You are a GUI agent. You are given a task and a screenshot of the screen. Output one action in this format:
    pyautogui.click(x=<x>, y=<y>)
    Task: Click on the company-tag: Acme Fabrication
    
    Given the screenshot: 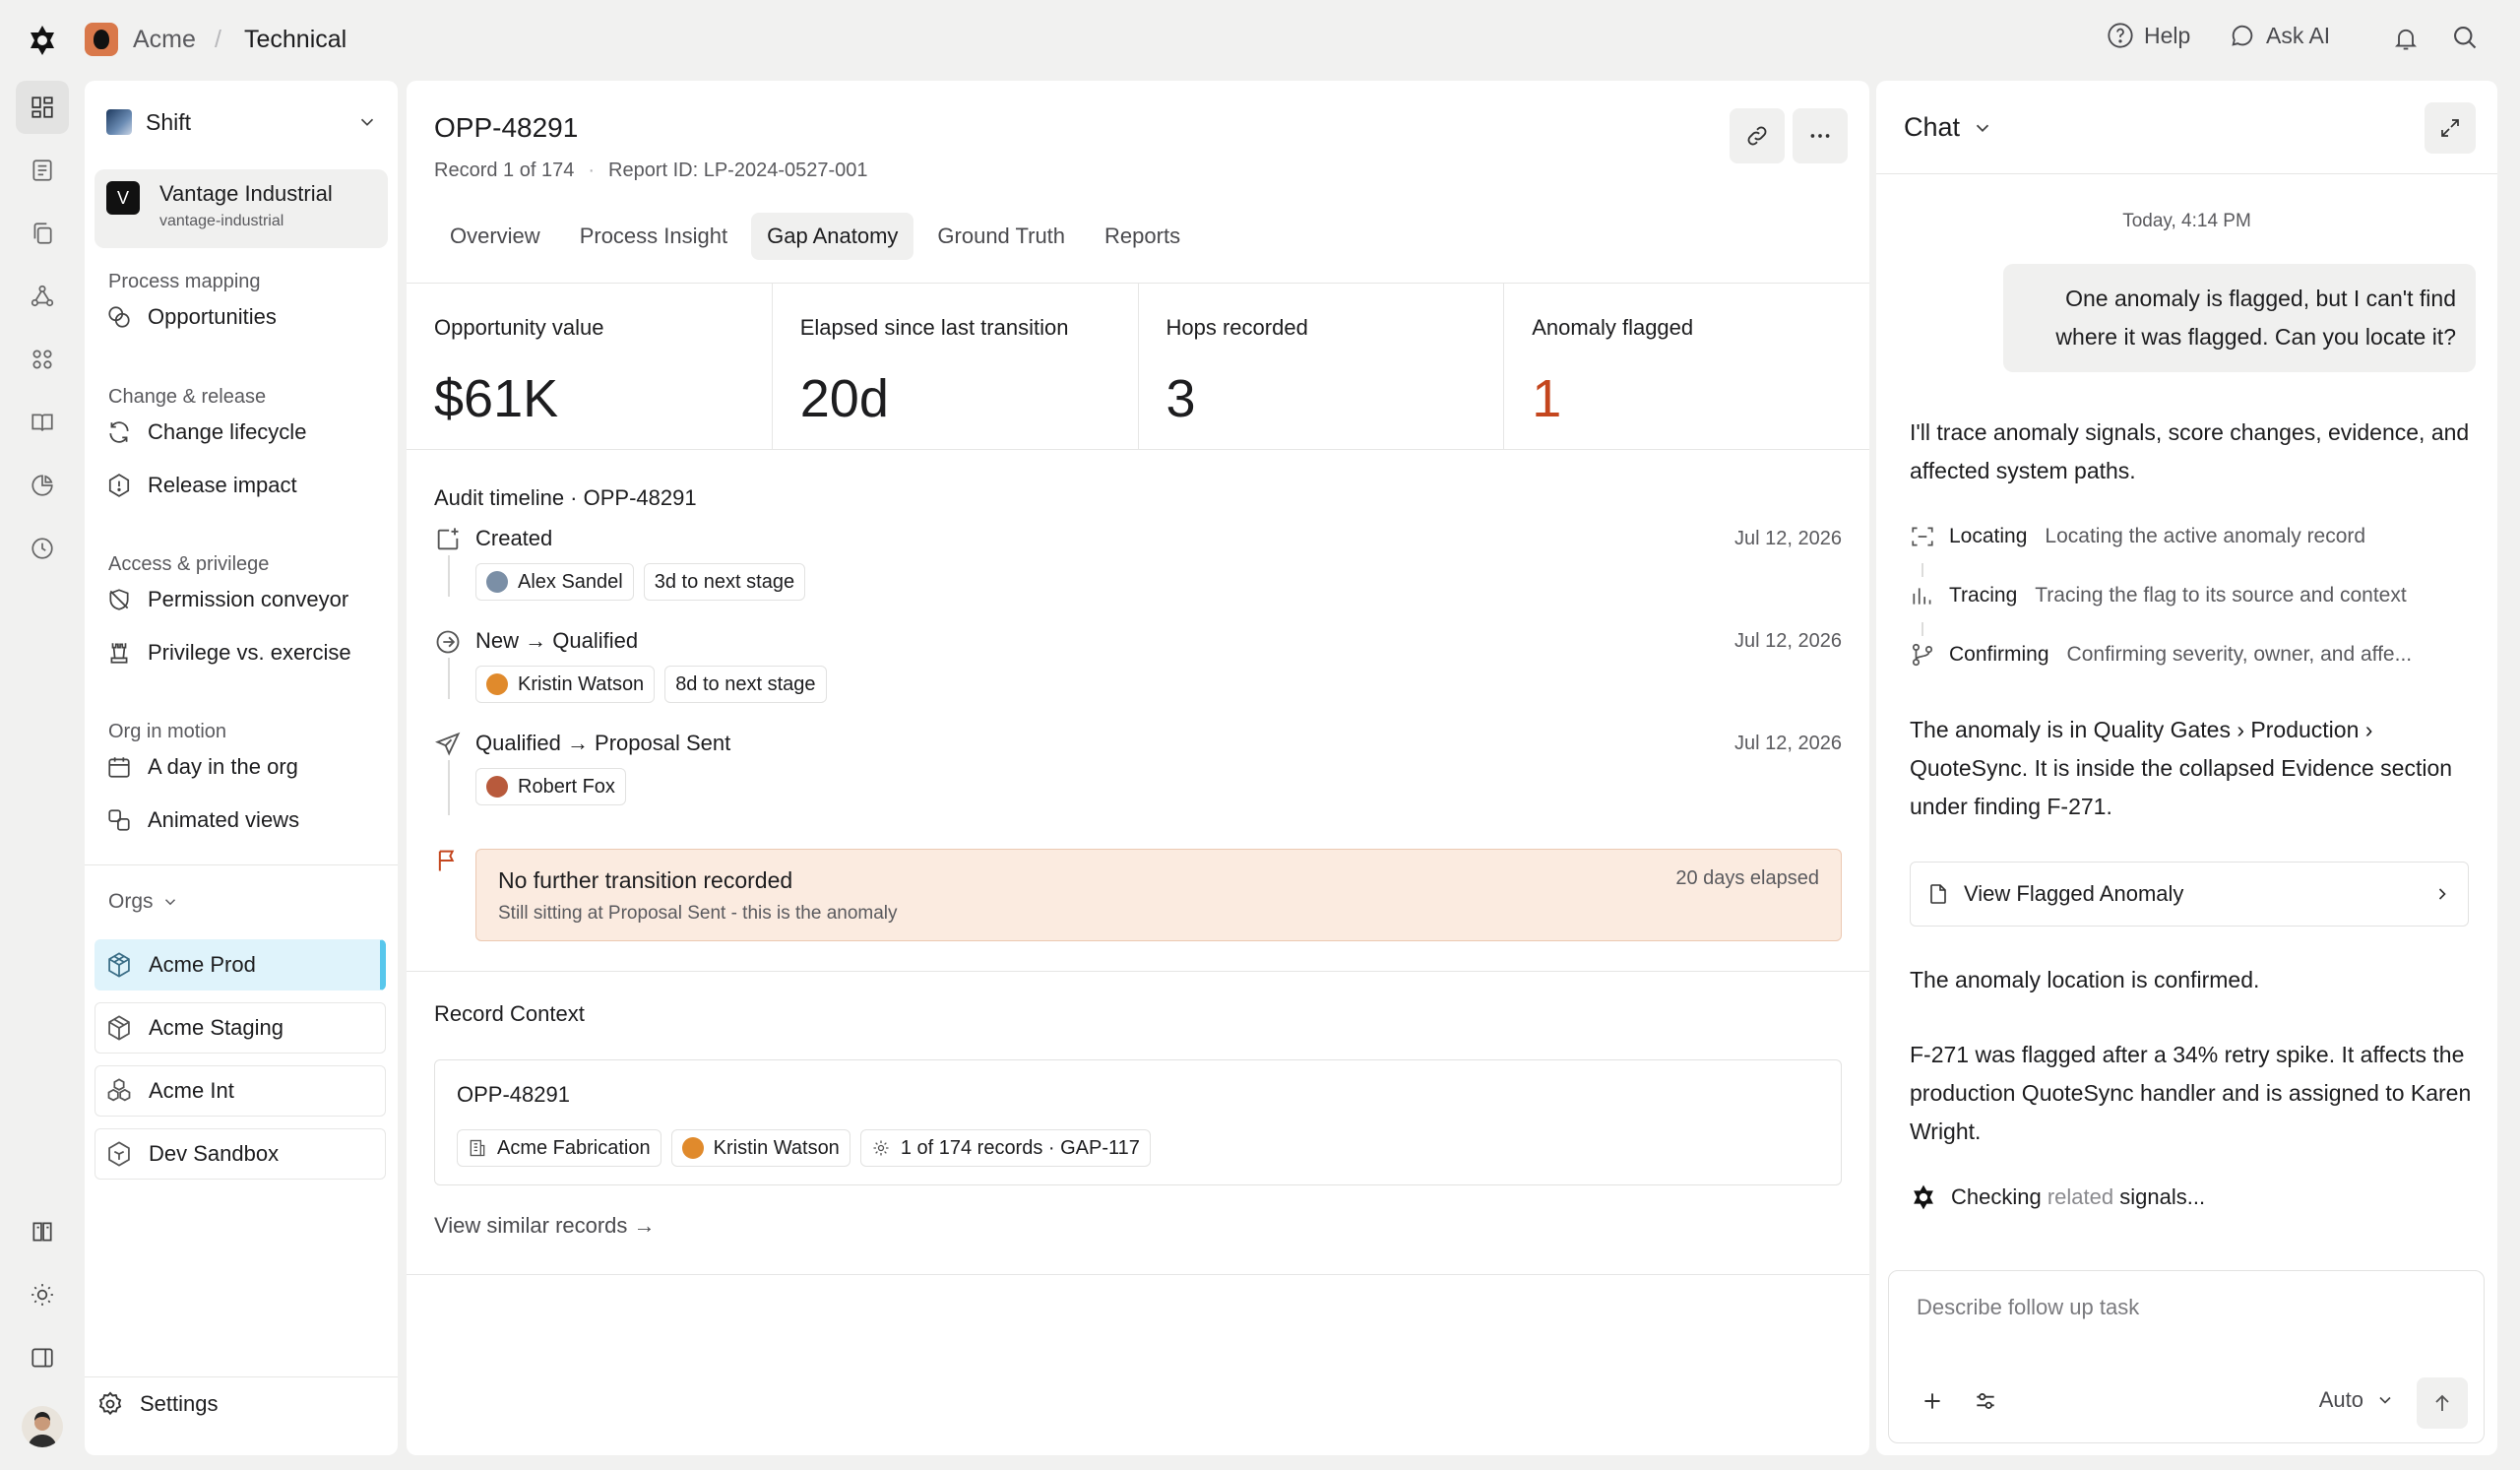 What is the action you would take?
    pyautogui.click(x=559, y=1148)
    